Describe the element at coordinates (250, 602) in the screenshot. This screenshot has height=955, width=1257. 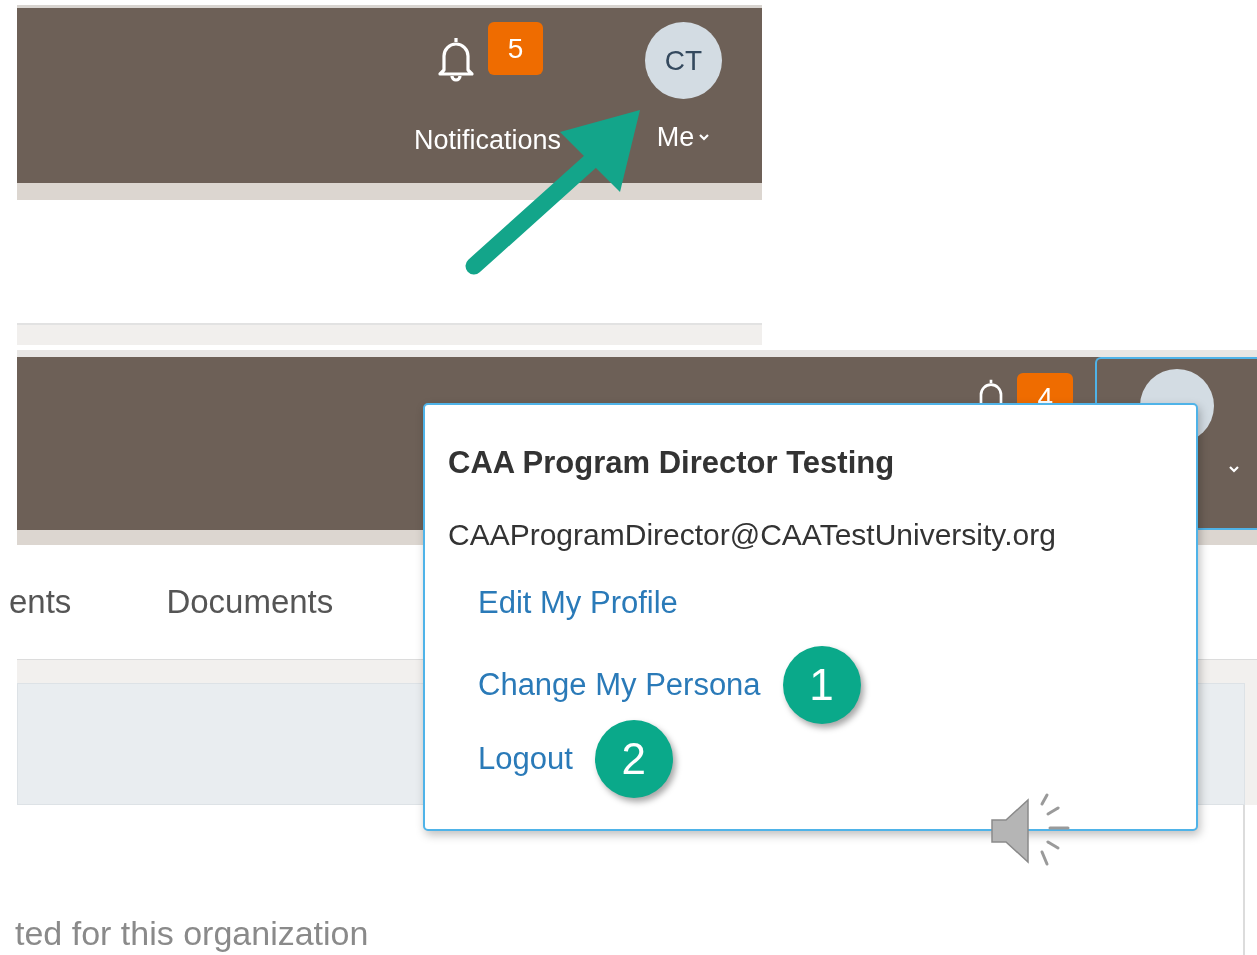
I see `tab: Documents` at that location.